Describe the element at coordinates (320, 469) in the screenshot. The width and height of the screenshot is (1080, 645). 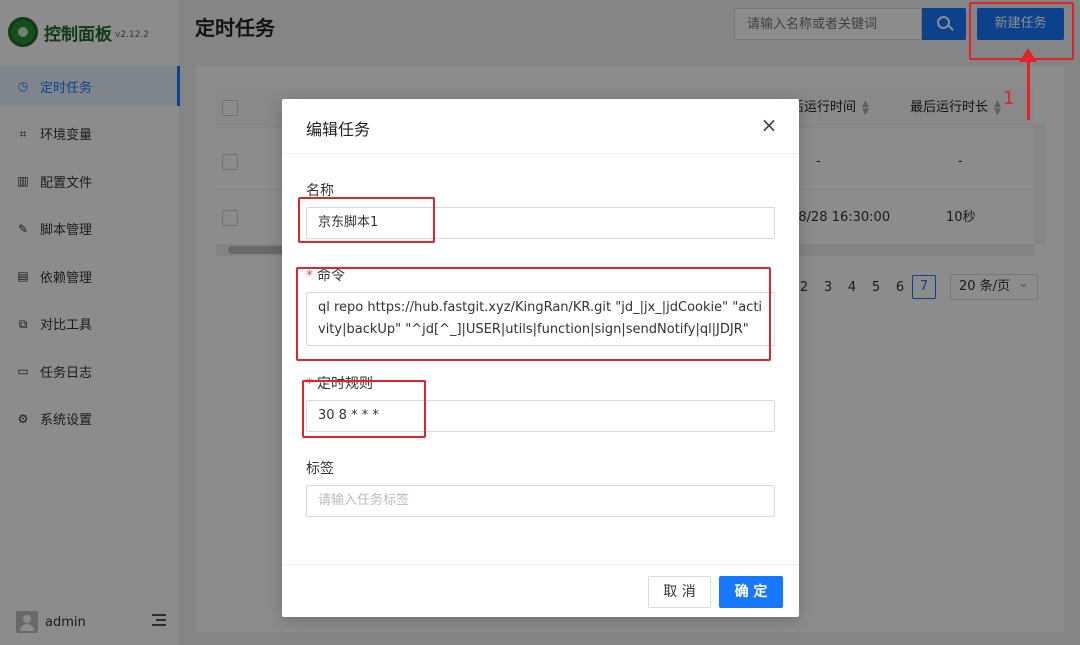
I see `tag-label: 标签` at that location.